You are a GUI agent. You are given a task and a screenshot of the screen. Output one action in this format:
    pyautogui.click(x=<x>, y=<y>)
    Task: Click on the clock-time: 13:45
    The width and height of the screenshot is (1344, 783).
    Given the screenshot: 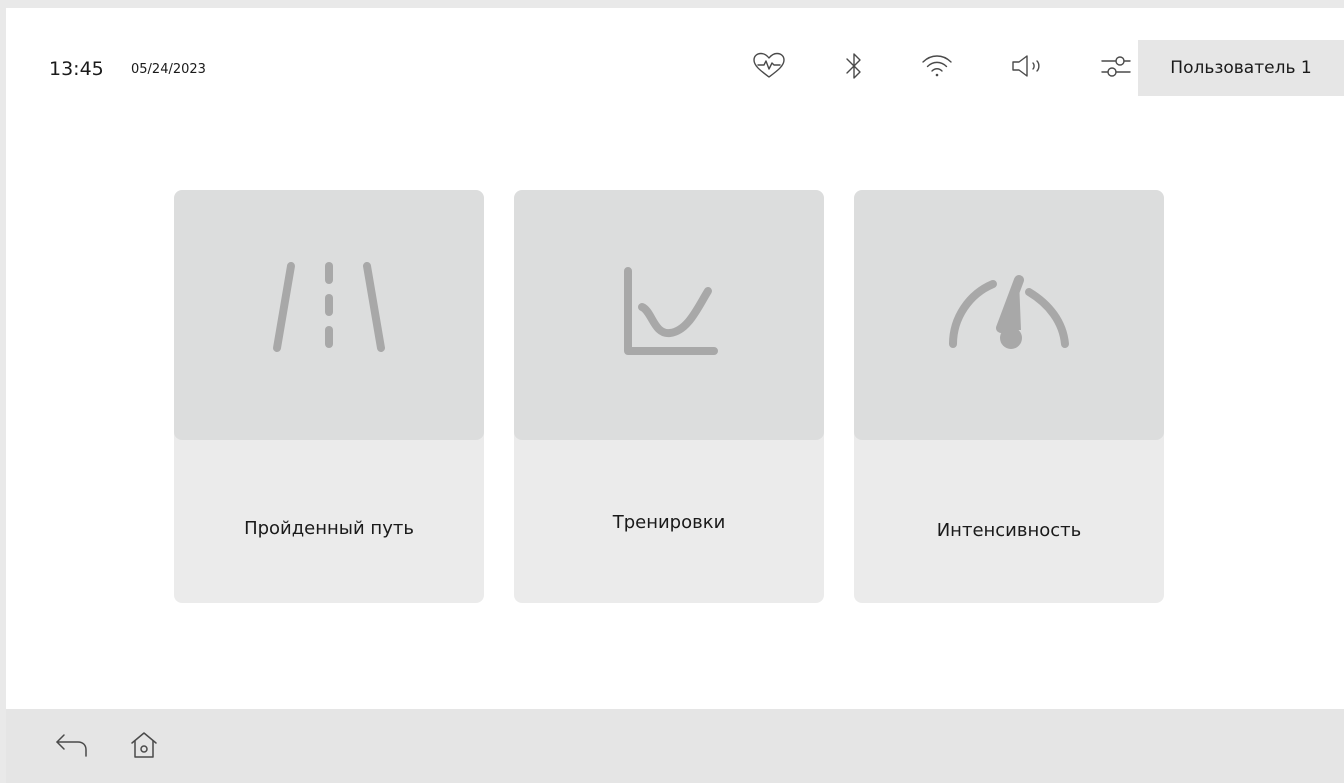 What is the action you would take?
    pyautogui.click(x=76, y=69)
    